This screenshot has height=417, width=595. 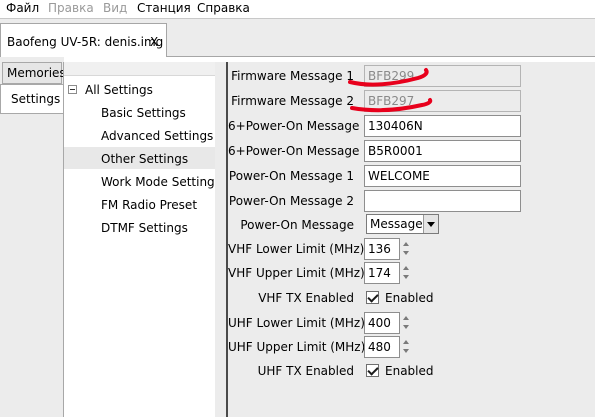 I want to click on close-icon: X, so click(x=154, y=42).